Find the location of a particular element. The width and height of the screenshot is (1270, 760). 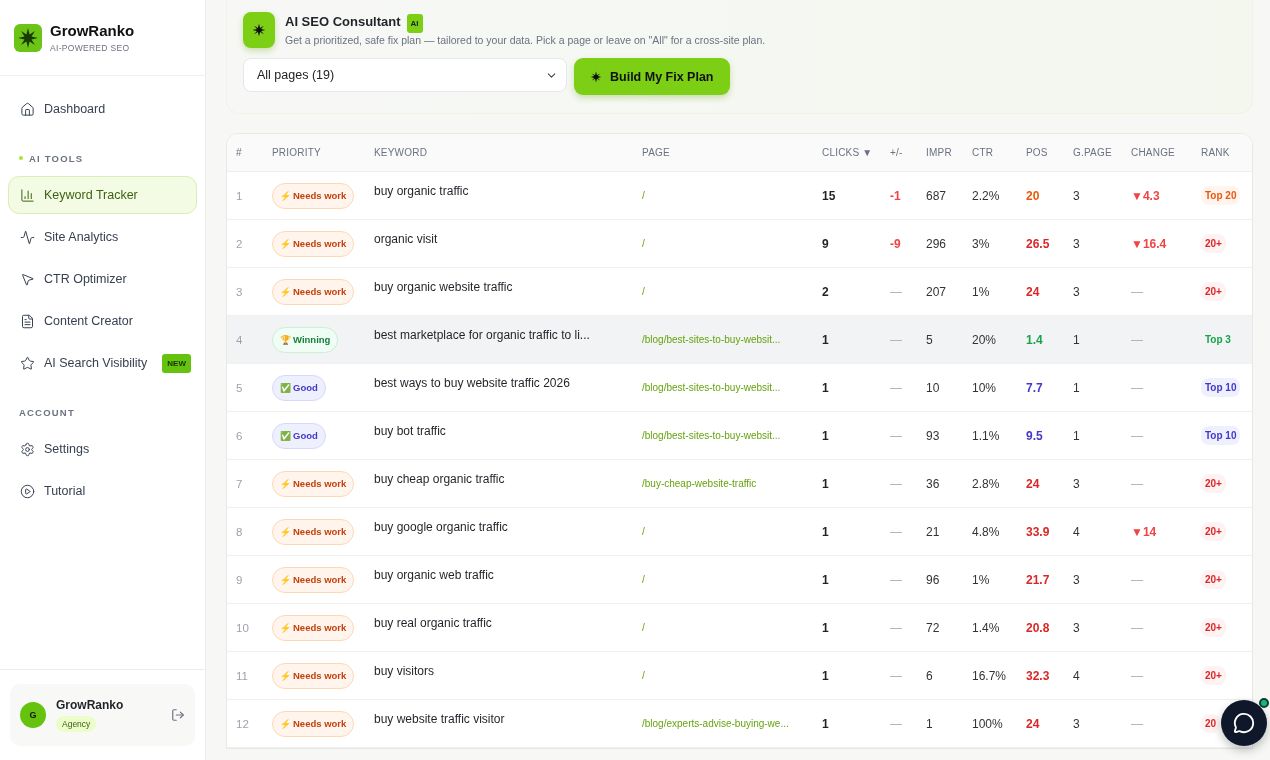

impressions-cell-text: 72 is located at coordinates (933, 627).